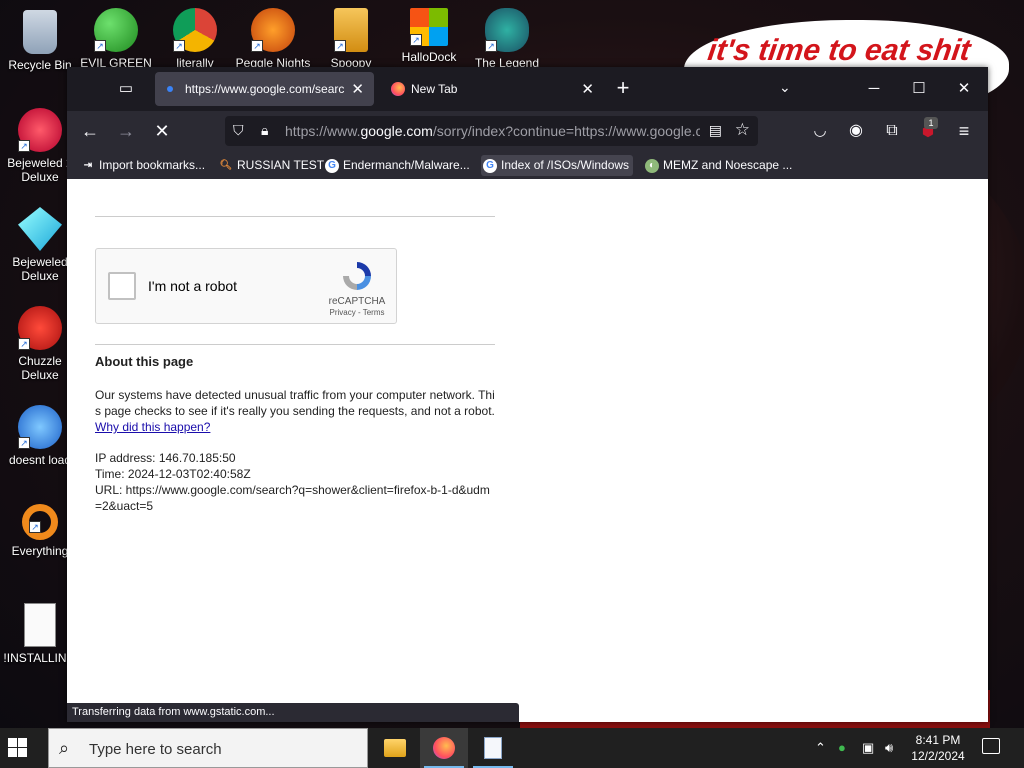 The image size is (1024, 768). I want to click on notepad-icon, so click(493, 748).